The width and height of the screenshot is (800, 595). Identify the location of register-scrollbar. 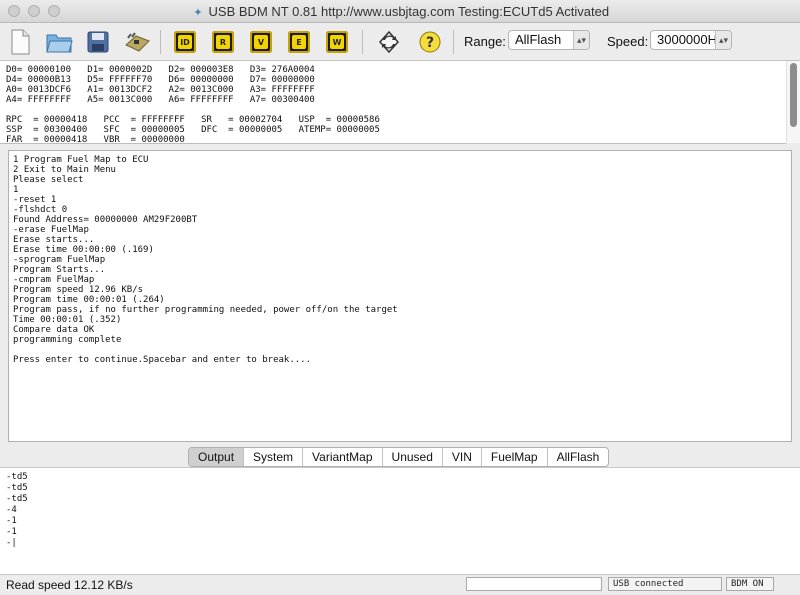
(793, 102).